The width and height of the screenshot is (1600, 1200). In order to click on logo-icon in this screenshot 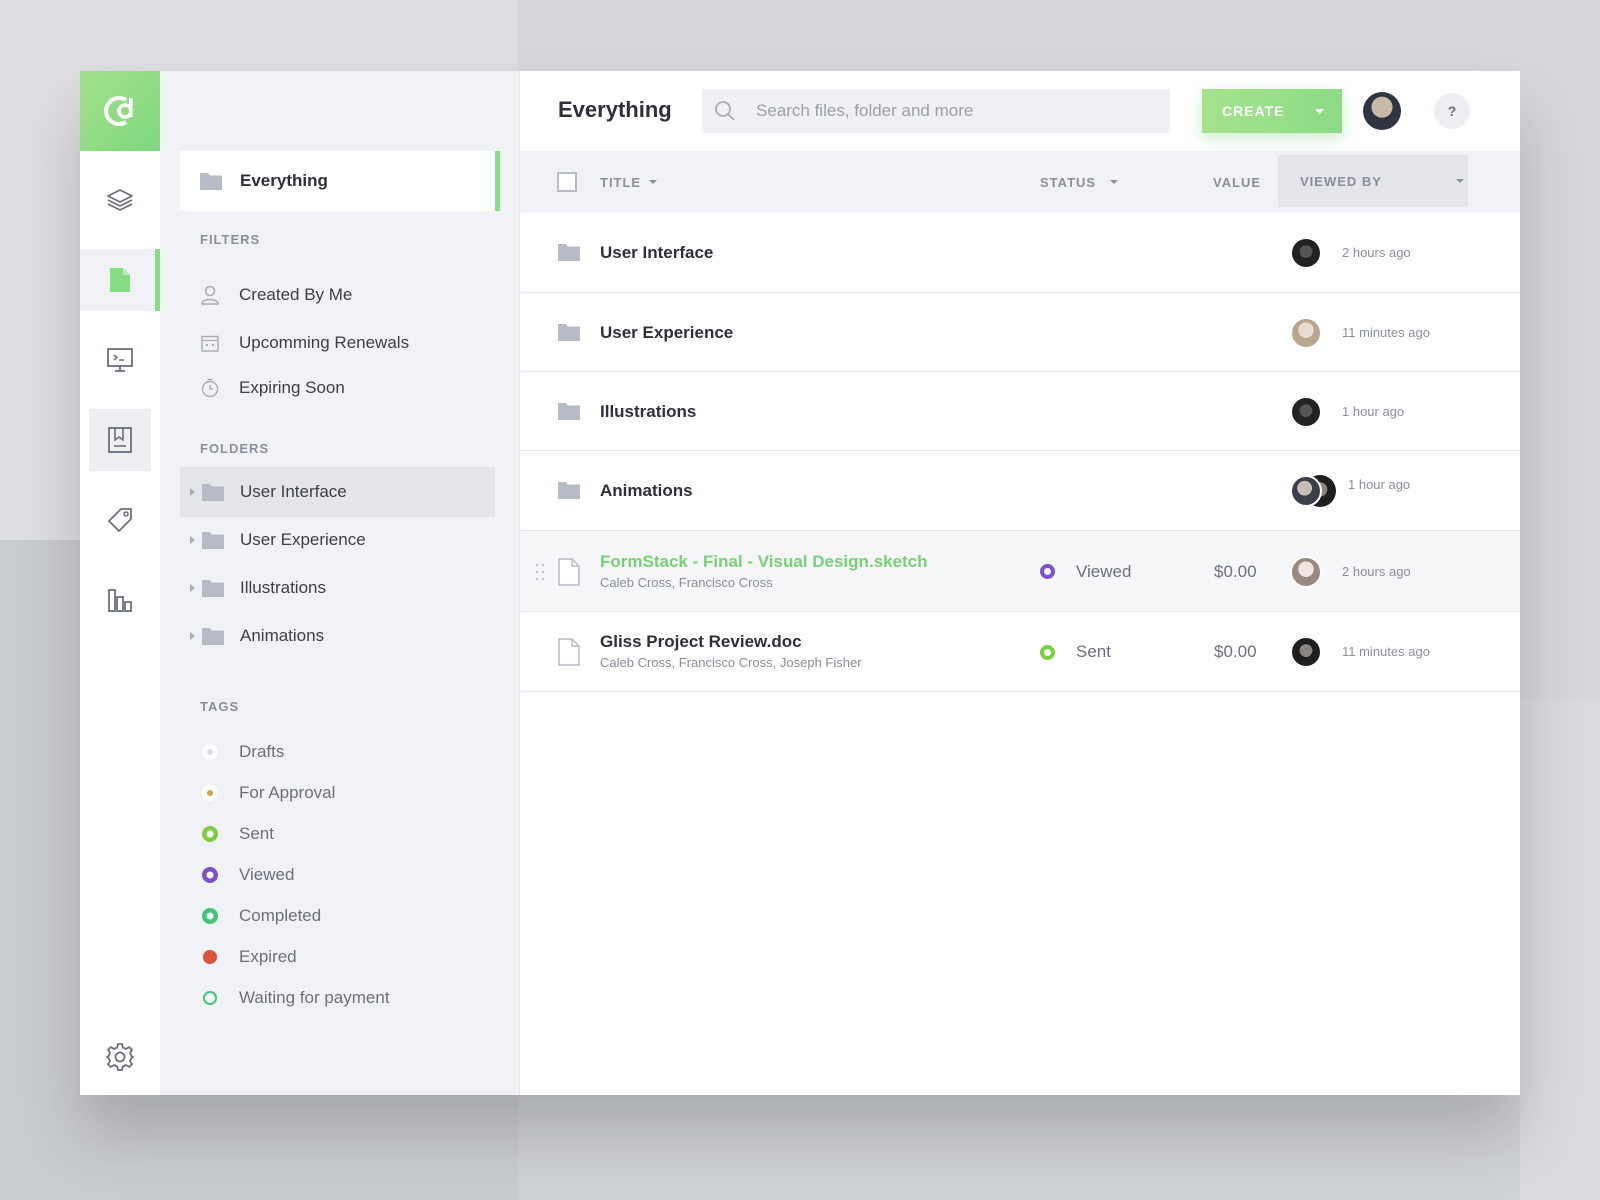, I will do `click(118, 111)`.